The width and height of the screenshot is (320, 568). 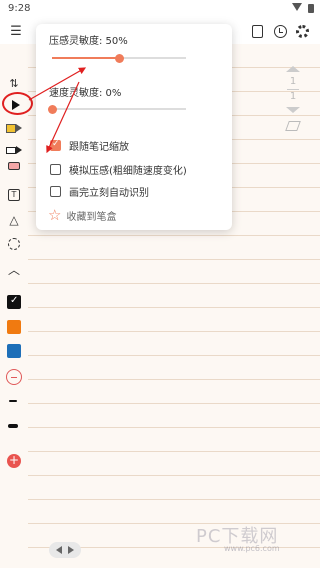 What do you see at coordinates (14, 327) in the screenshot?
I see `color-swatch-orange` at bounding box center [14, 327].